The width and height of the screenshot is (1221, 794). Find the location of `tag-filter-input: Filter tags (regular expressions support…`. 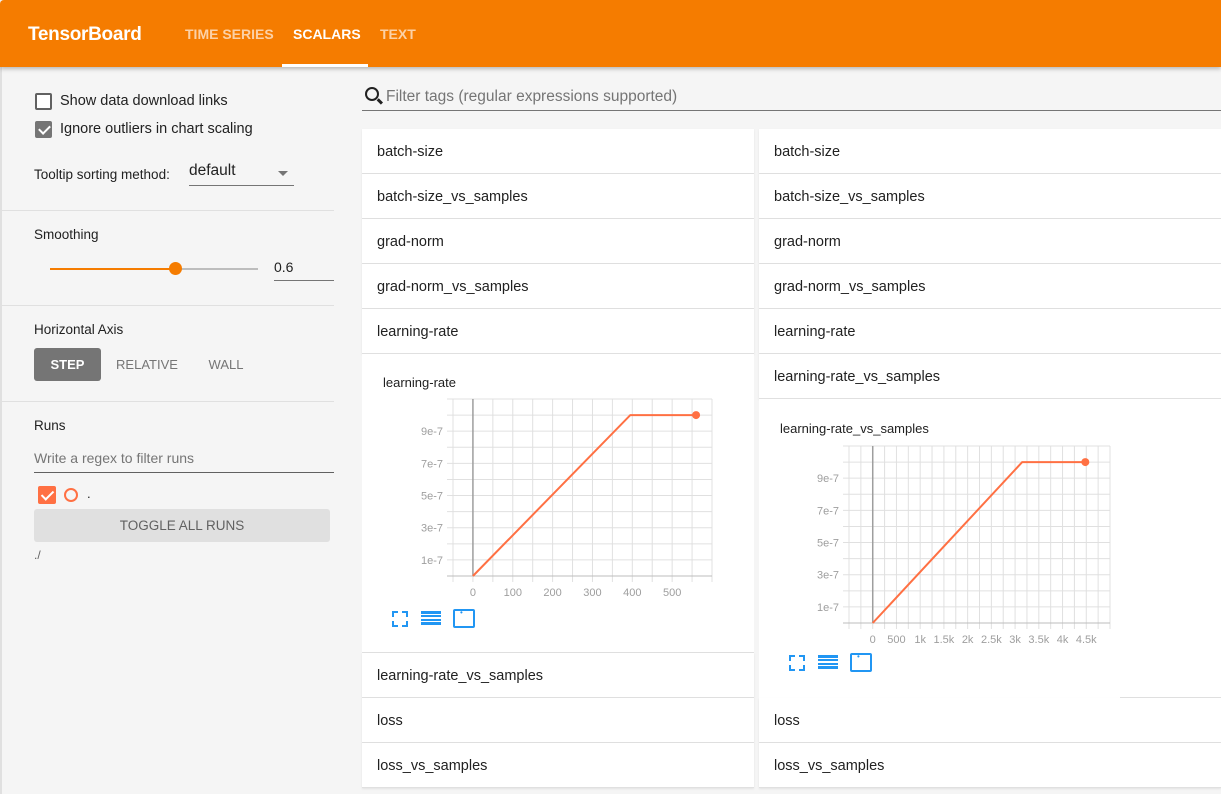

tag-filter-input: Filter tags (regular expressions support… is located at coordinates (531, 97).